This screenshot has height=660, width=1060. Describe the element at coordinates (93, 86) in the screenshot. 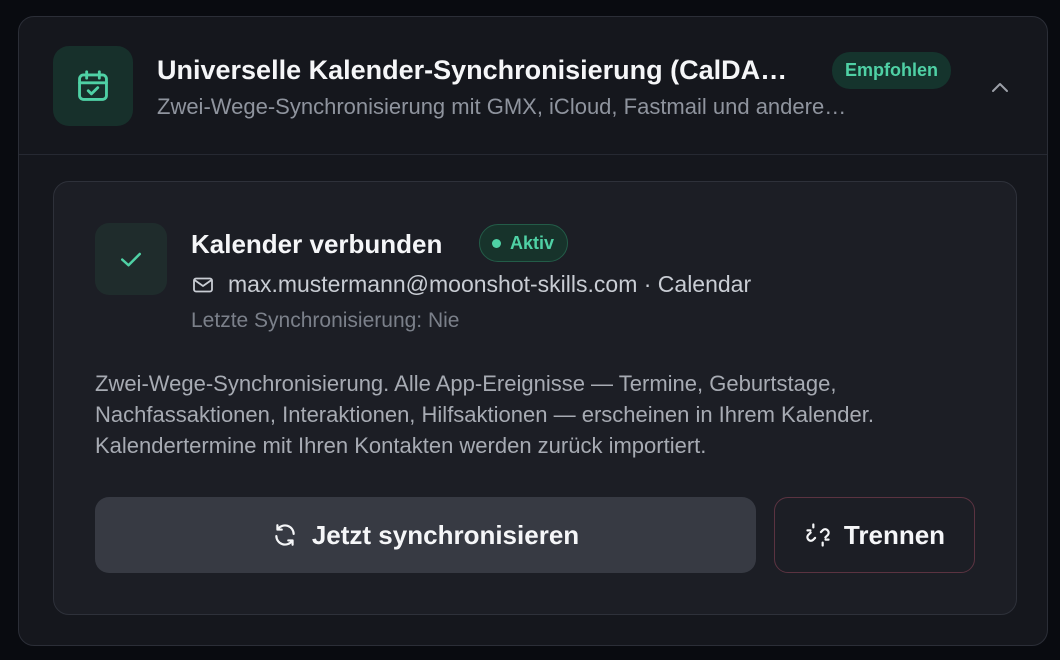

I see `calendar-check-icon` at that location.